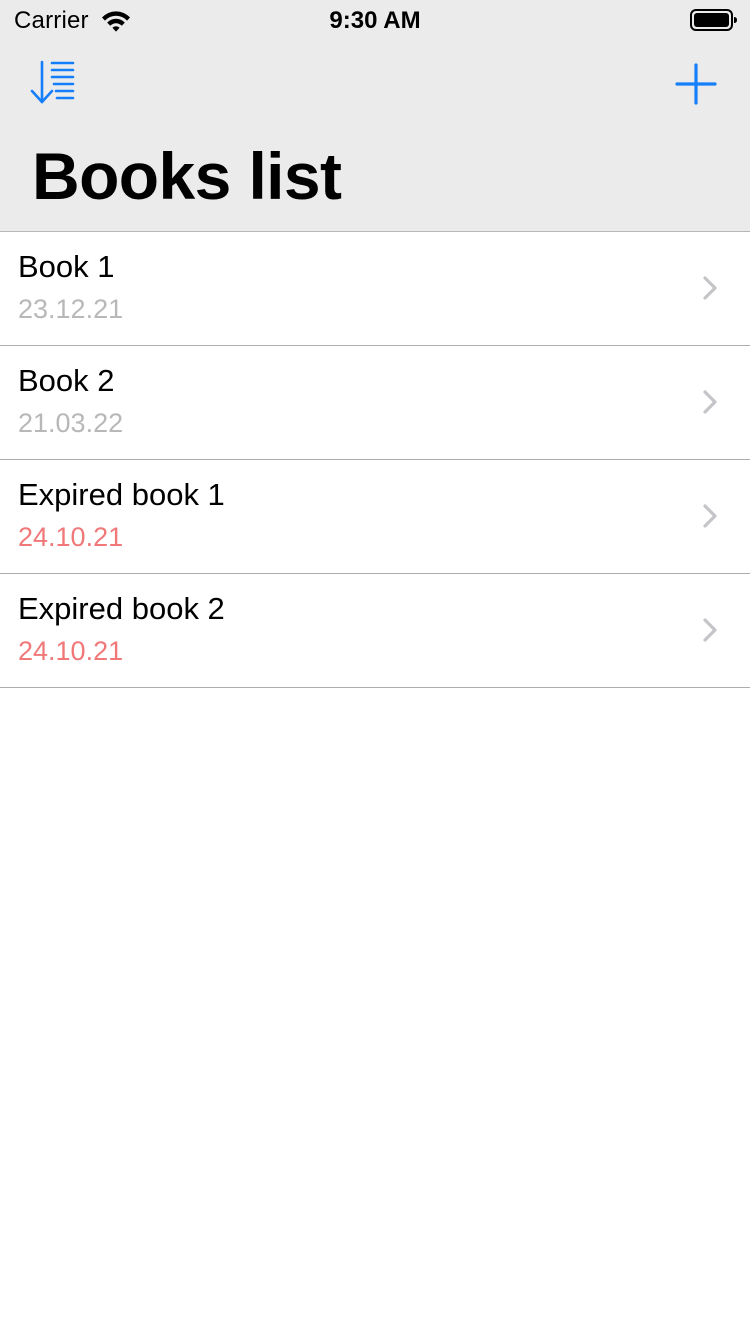 Image resolution: width=750 pixels, height=1334 pixels. What do you see at coordinates (375, 84) in the screenshot?
I see `navigation-toolbar` at bounding box center [375, 84].